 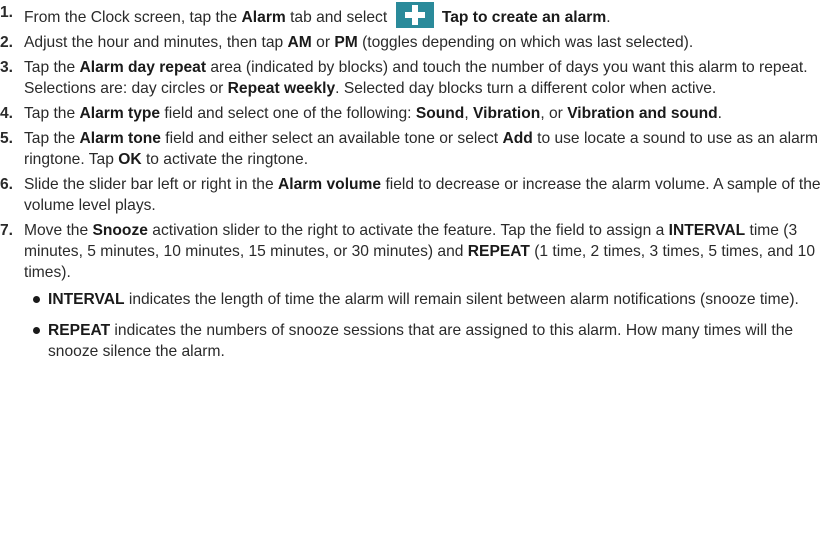 What do you see at coordinates (7, 113) in the screenshot?
I see `step-number: 4.` at bounding box center [7, 113].